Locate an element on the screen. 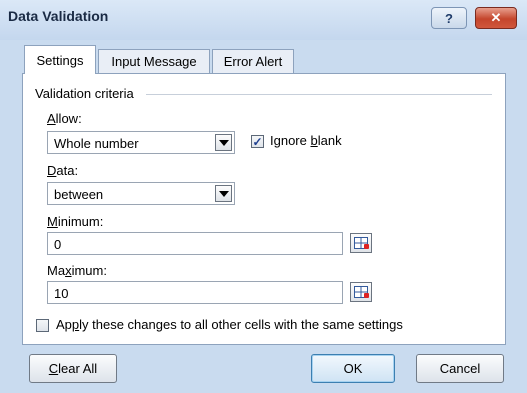  close-icon: ✕ is located at coordinates (496, 17).